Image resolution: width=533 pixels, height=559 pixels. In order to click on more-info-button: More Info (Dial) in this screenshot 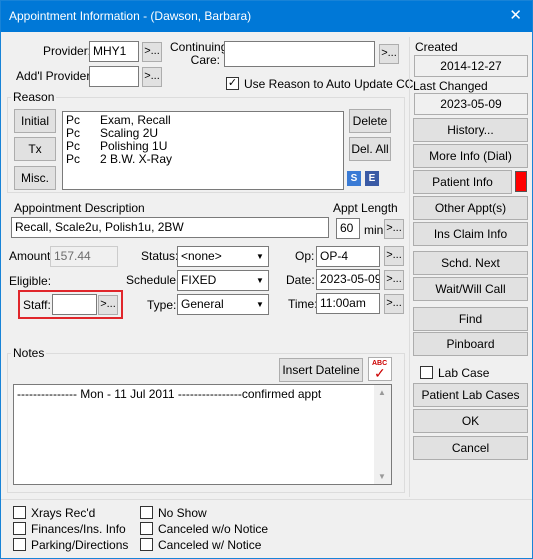, I will do `click(470, 156)`.